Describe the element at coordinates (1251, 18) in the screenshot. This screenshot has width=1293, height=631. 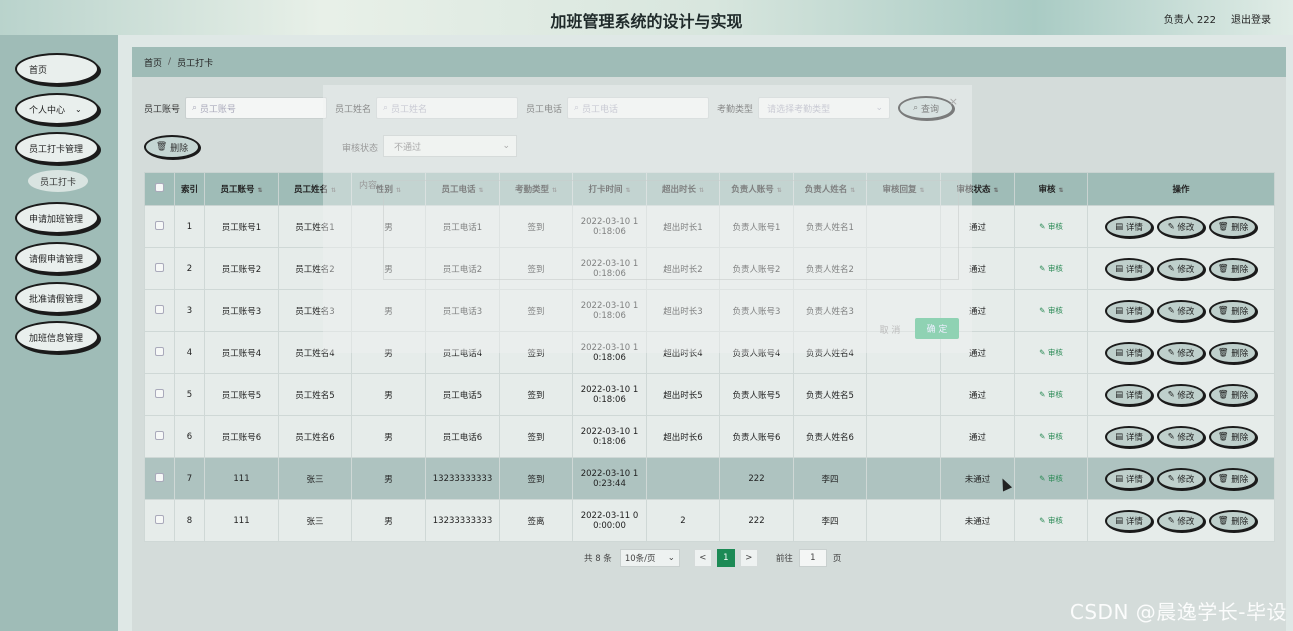
I see `logout-link: 退出登录` at that location.